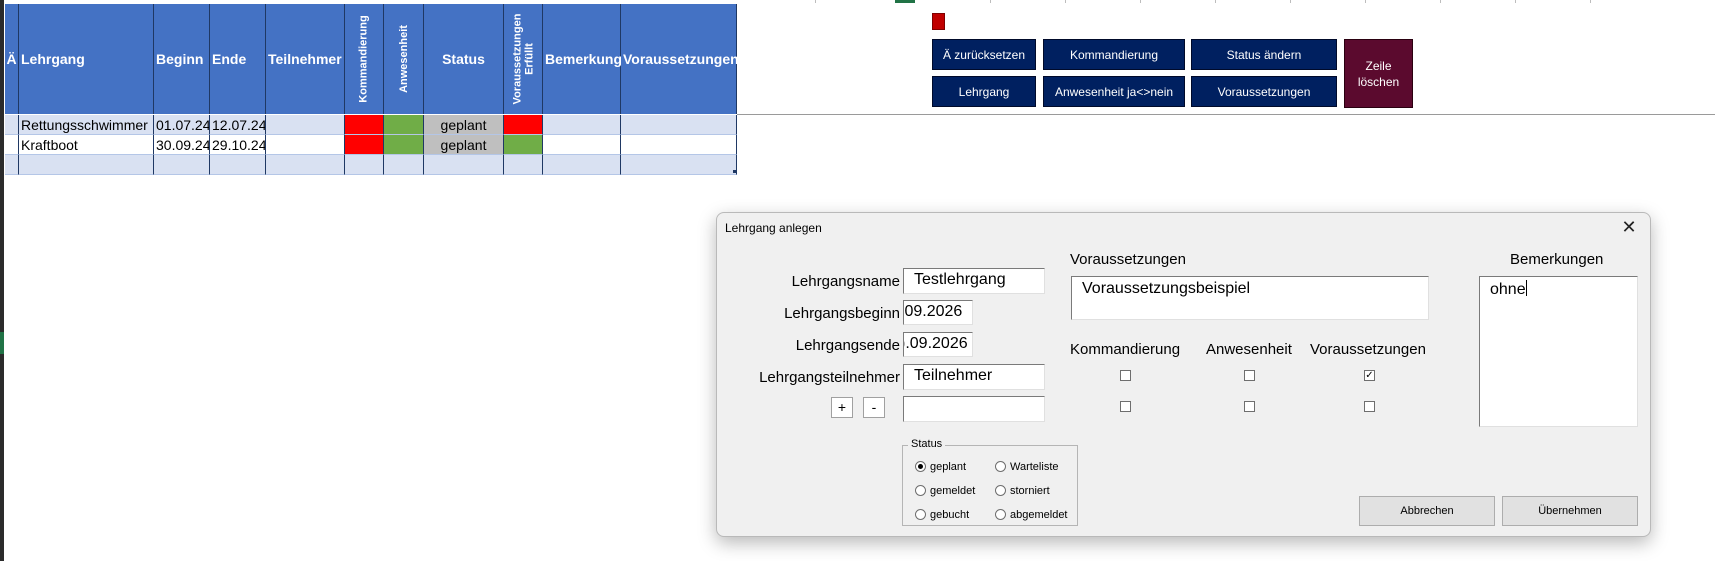 This screenshot has width=1715, height=561. Describe the element at coordinates (1114, 91) in the screenshot. I see `anwesenheit-toggle-button: Anwesenheit ja<>nein` at that location.